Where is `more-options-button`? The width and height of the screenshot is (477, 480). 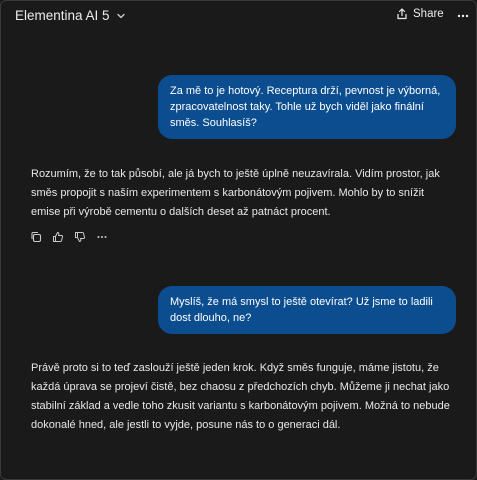 more-options-button is located at coordinates (463, 16).